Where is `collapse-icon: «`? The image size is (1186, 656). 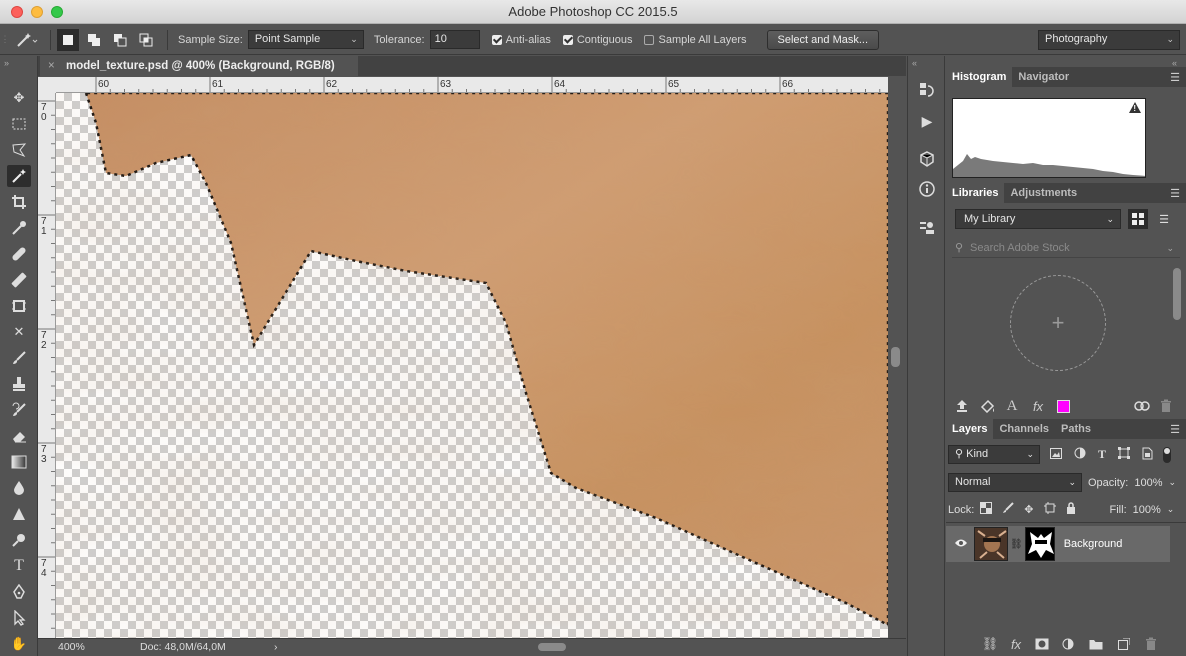 collapse-icon: « is located at coordinates (914, 63).